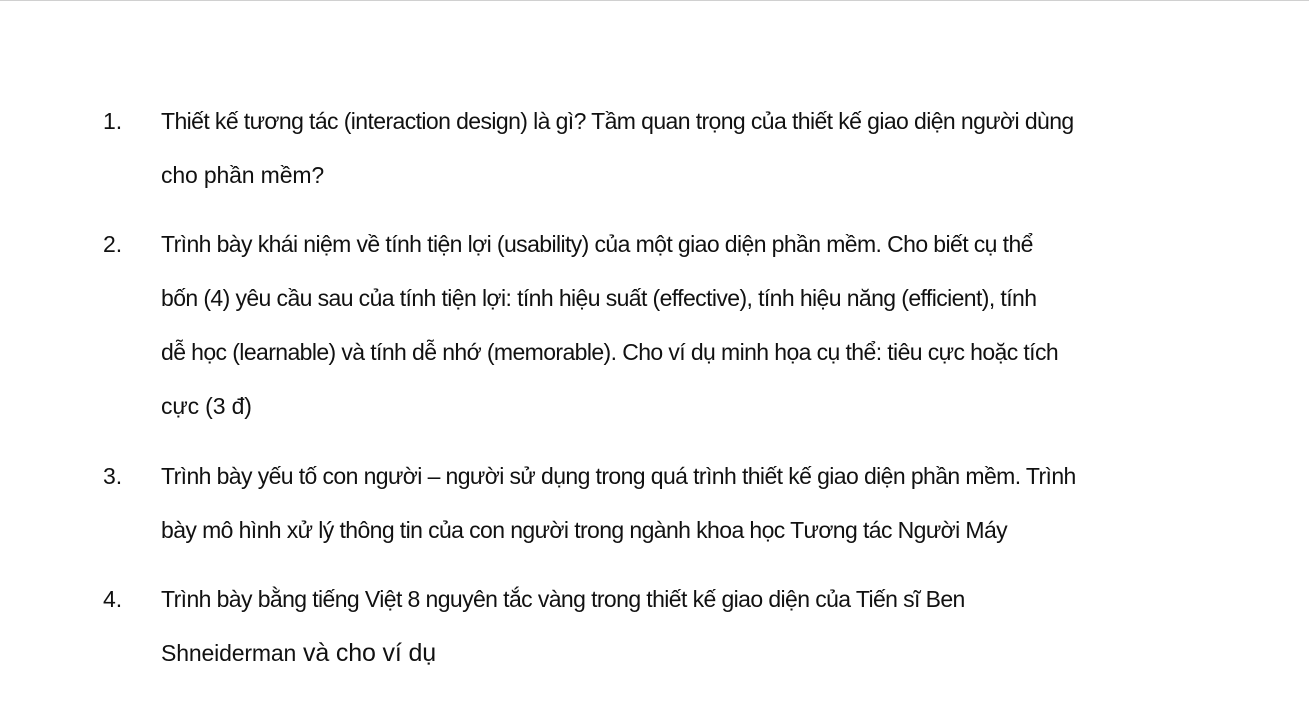 This screenshot has width=1309, height=720. Describe the element at coordinates (113, 599) in the screenshot. I see `question-number: 4.` at that location.